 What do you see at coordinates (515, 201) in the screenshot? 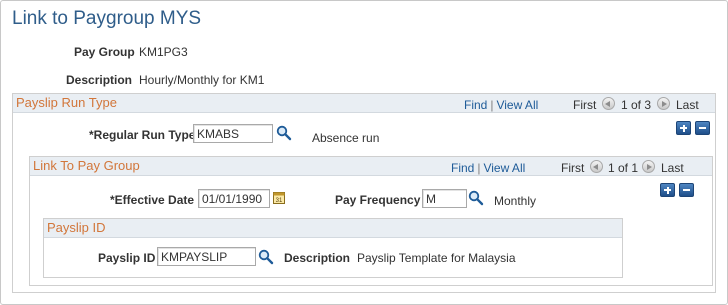
I see `pay-frequency-description: Monthly` at bounding box center [515, 201].